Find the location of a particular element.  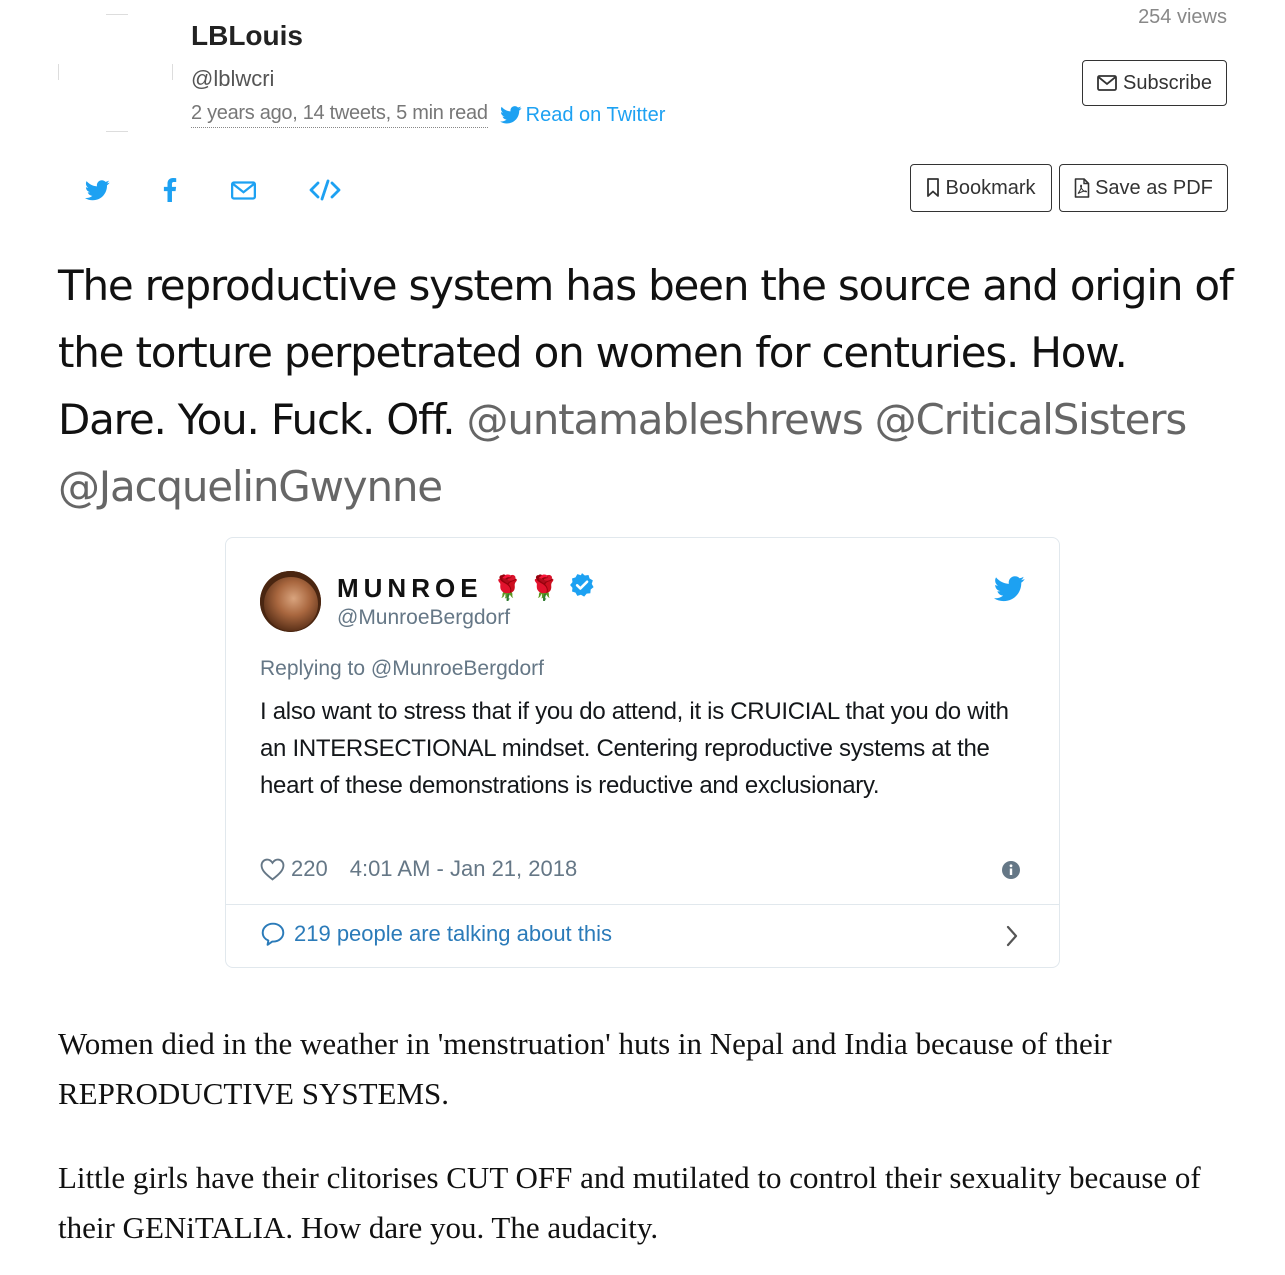

author-handle: @lblwcri is located at coordinates (232, 79).